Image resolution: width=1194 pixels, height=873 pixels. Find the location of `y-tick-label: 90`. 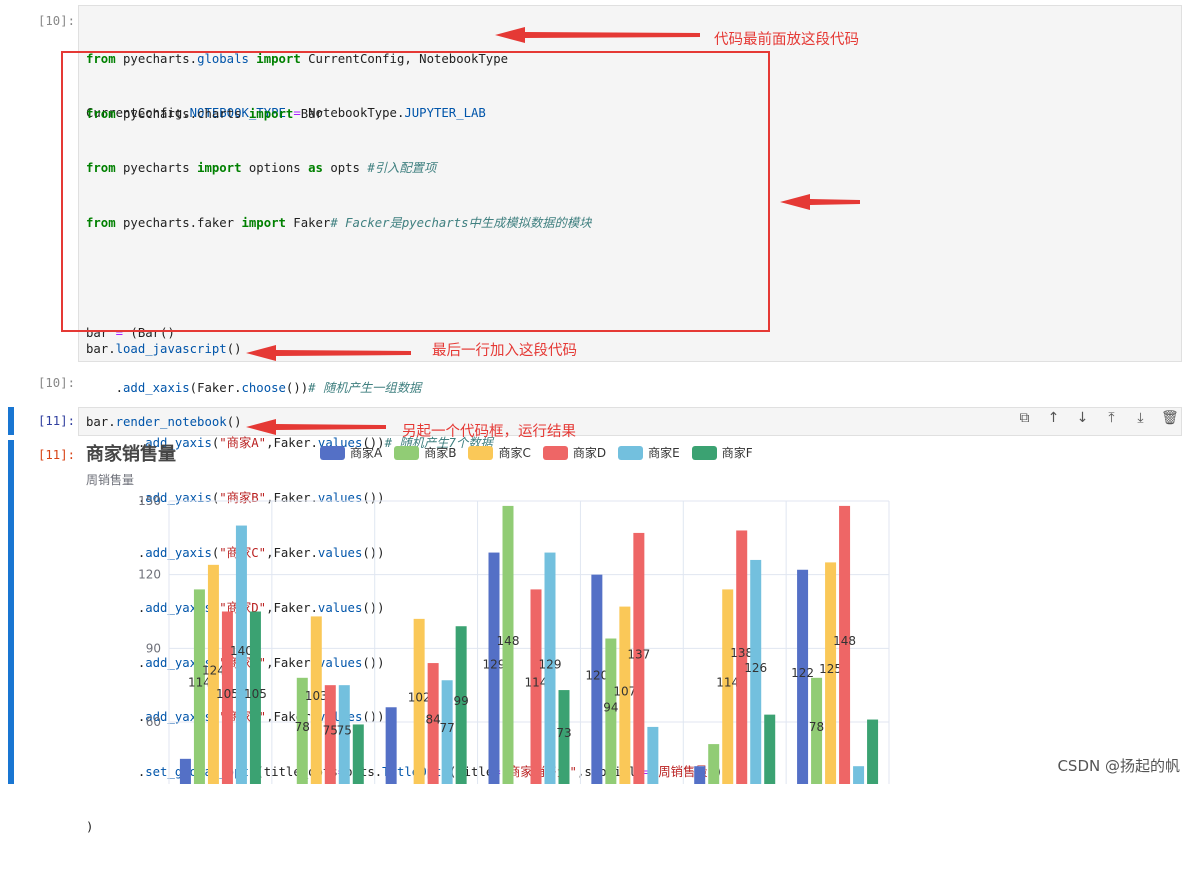

y-tick-label: 90 is located at coordinates (153, 648).